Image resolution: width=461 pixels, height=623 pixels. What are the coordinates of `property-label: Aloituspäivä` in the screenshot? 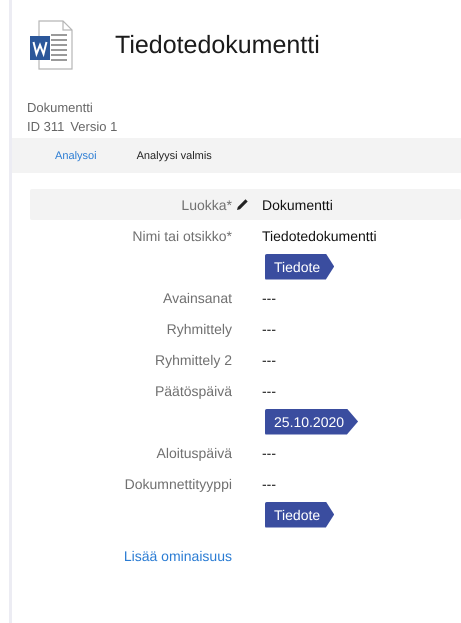 It's located at (194, 452).